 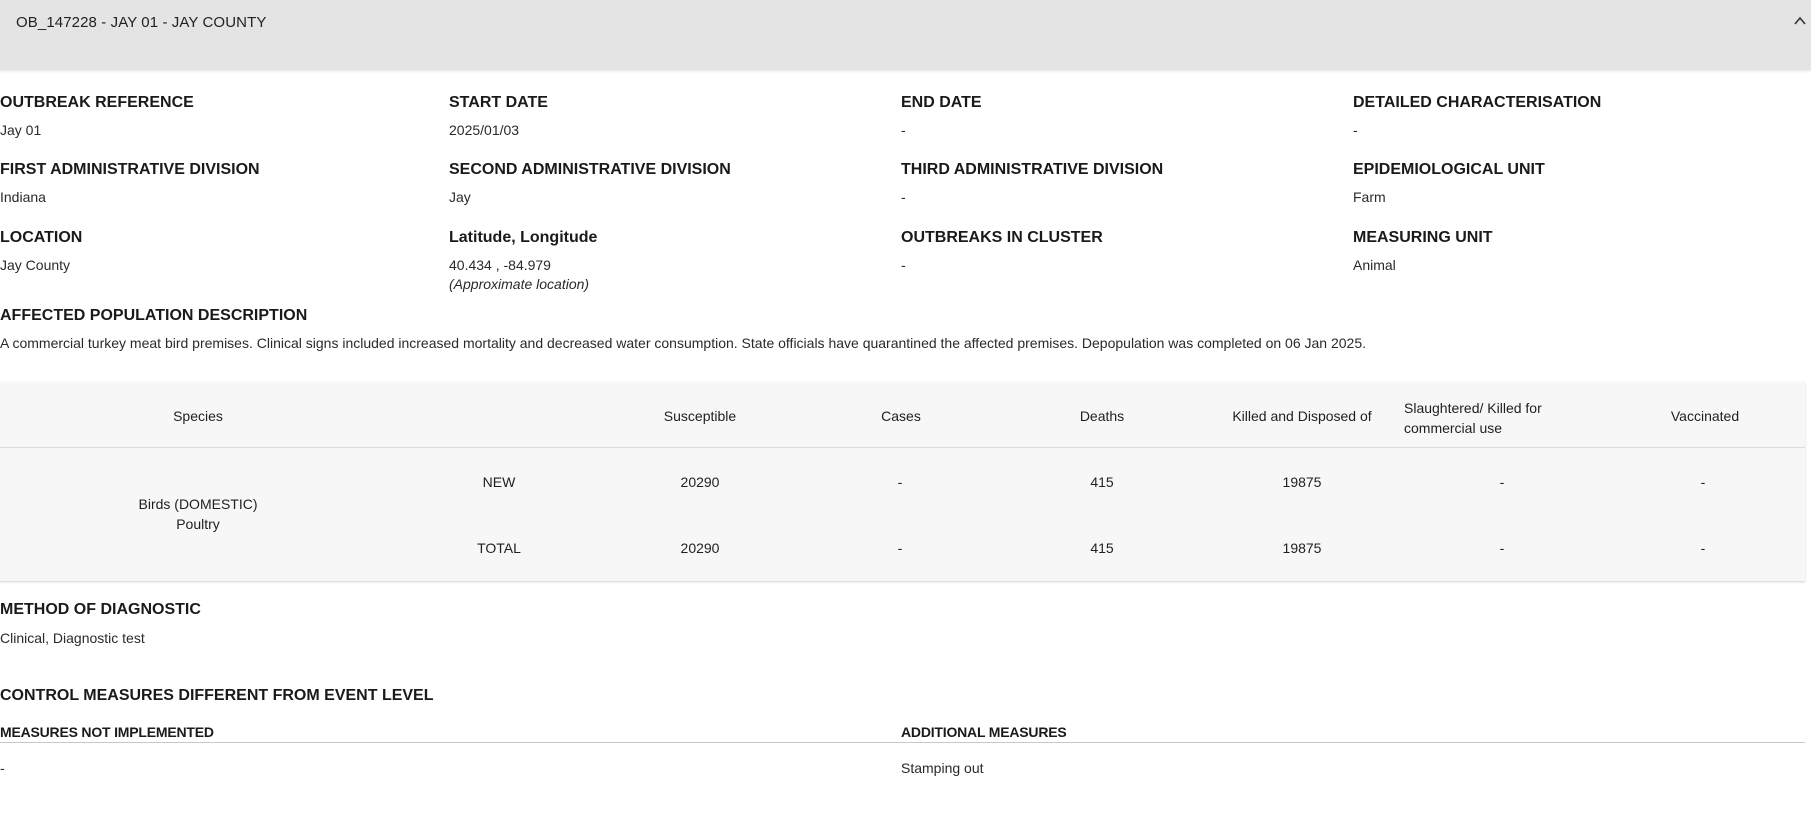 I want to click on row-total-vaccinated: -, so click(x=1703, y=548).